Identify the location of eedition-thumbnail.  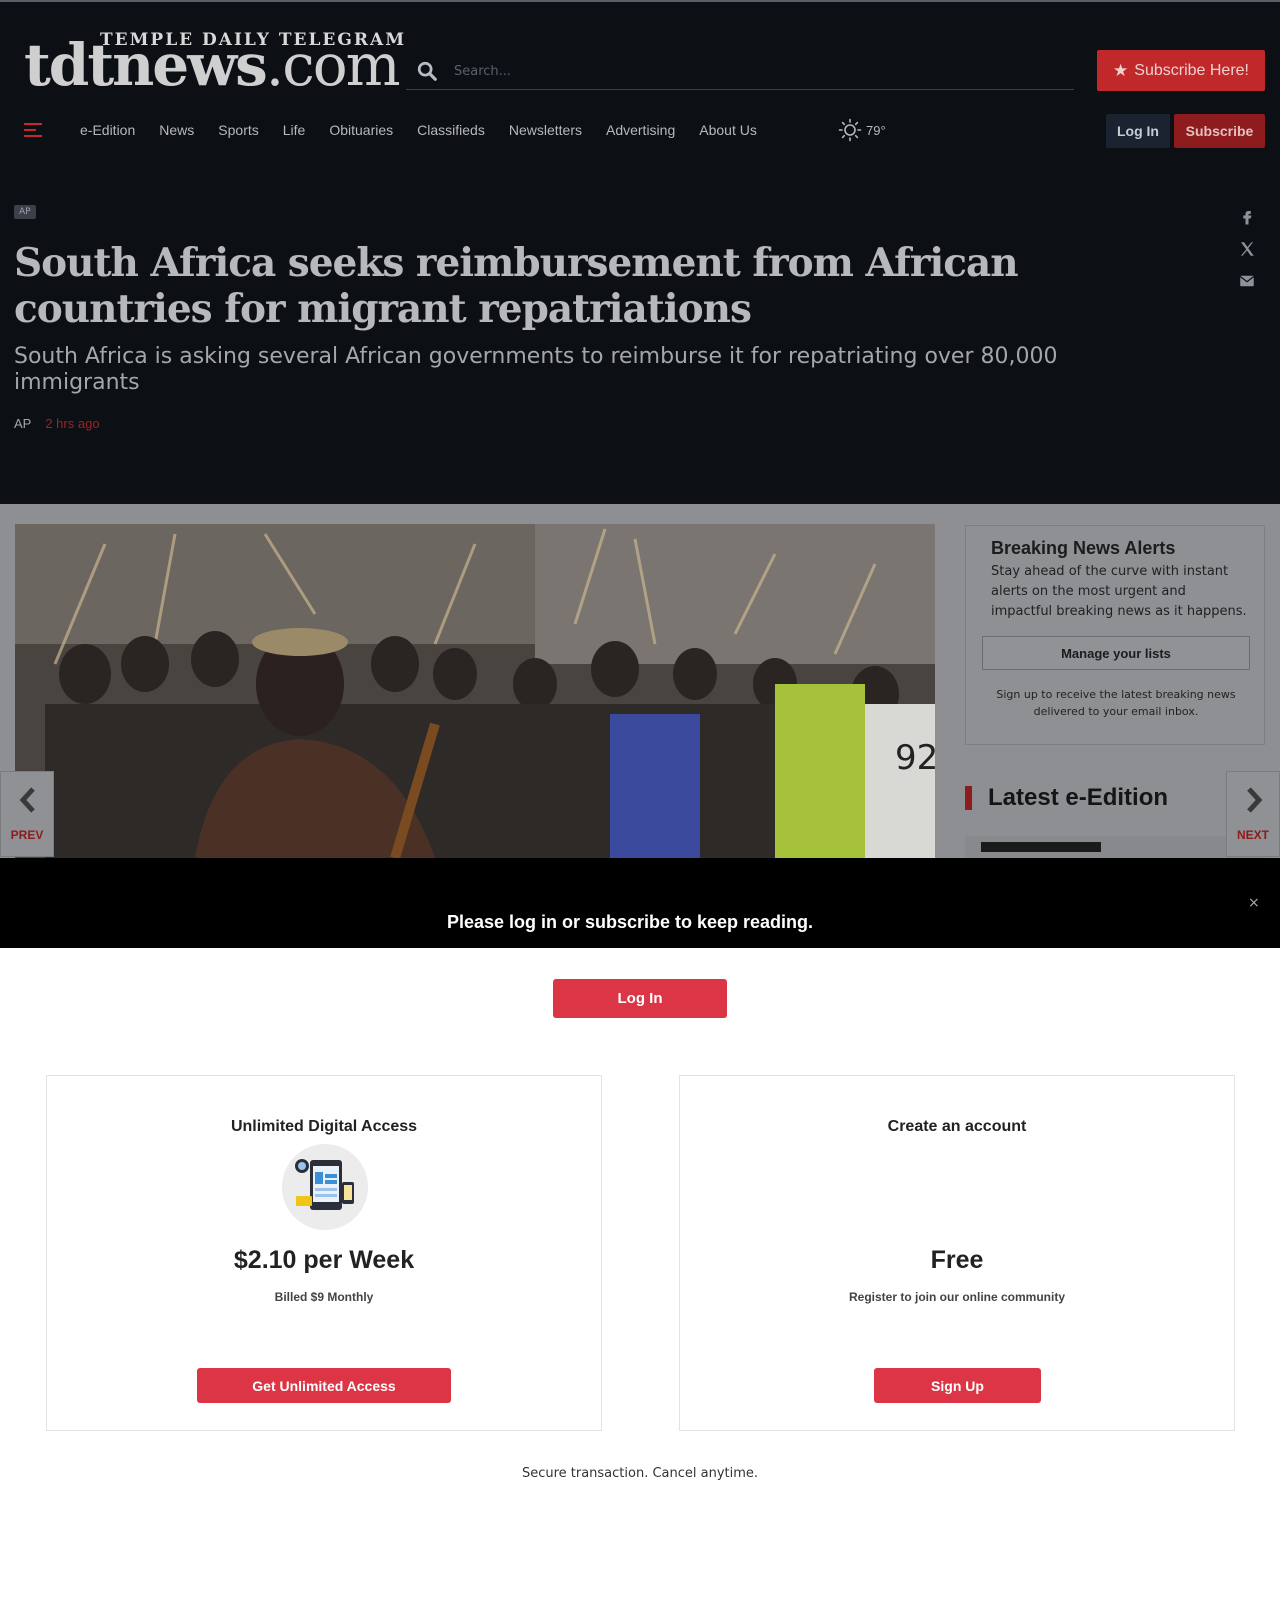
(1115, 847).